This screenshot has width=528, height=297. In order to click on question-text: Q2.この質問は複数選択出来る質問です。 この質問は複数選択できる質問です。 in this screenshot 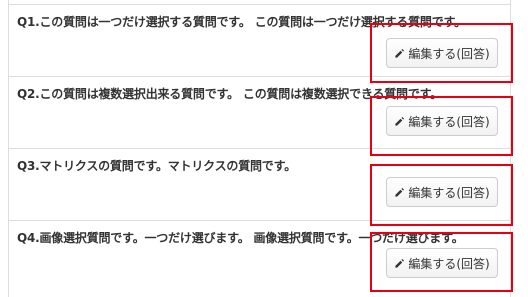, I will do `click(230, 94)`.